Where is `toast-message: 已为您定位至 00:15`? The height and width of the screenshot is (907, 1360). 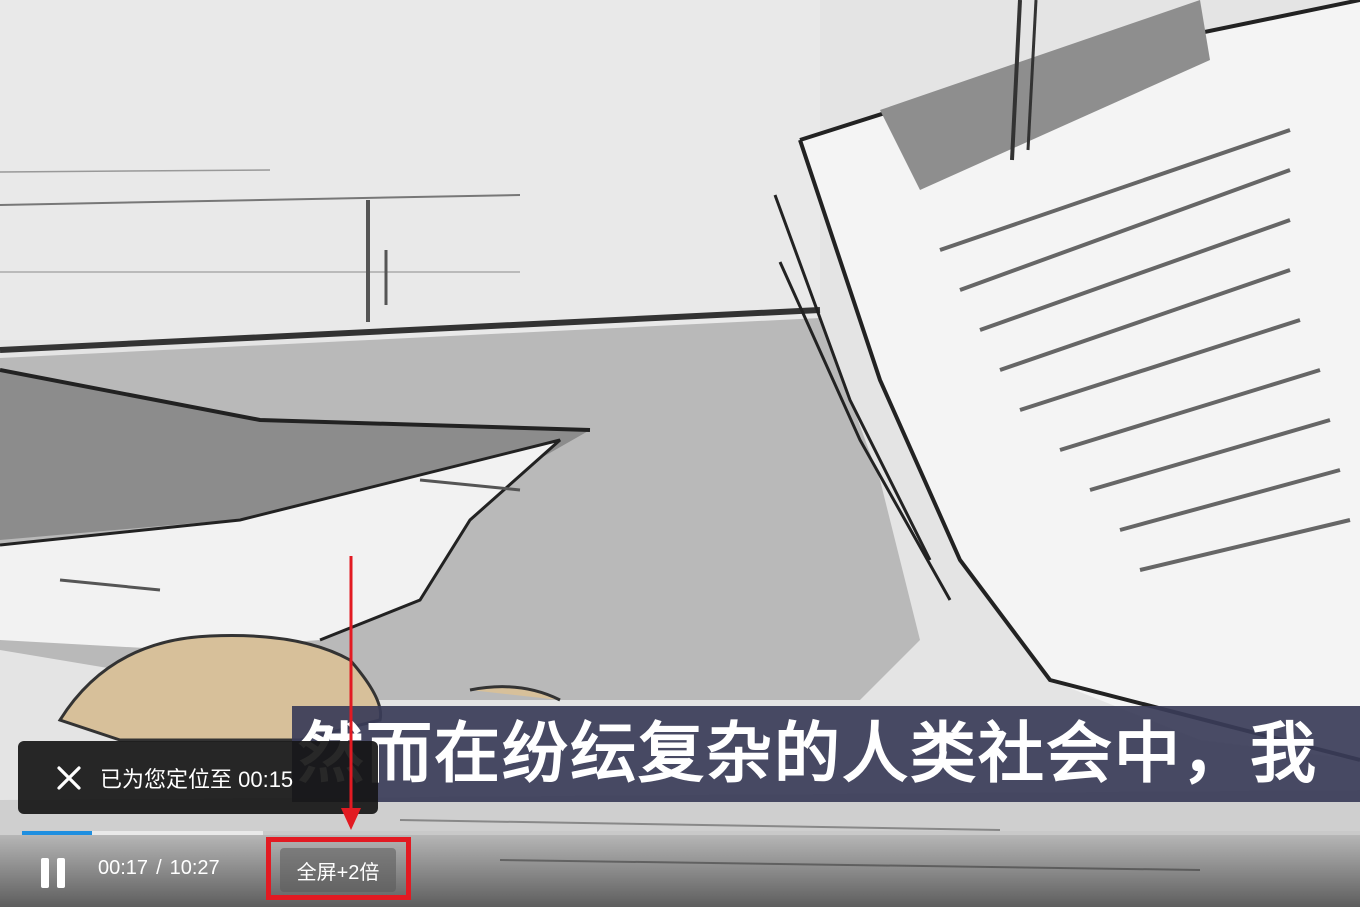 toast-message: 已为您定位至 00:15 is located at coordinates (197, 779).